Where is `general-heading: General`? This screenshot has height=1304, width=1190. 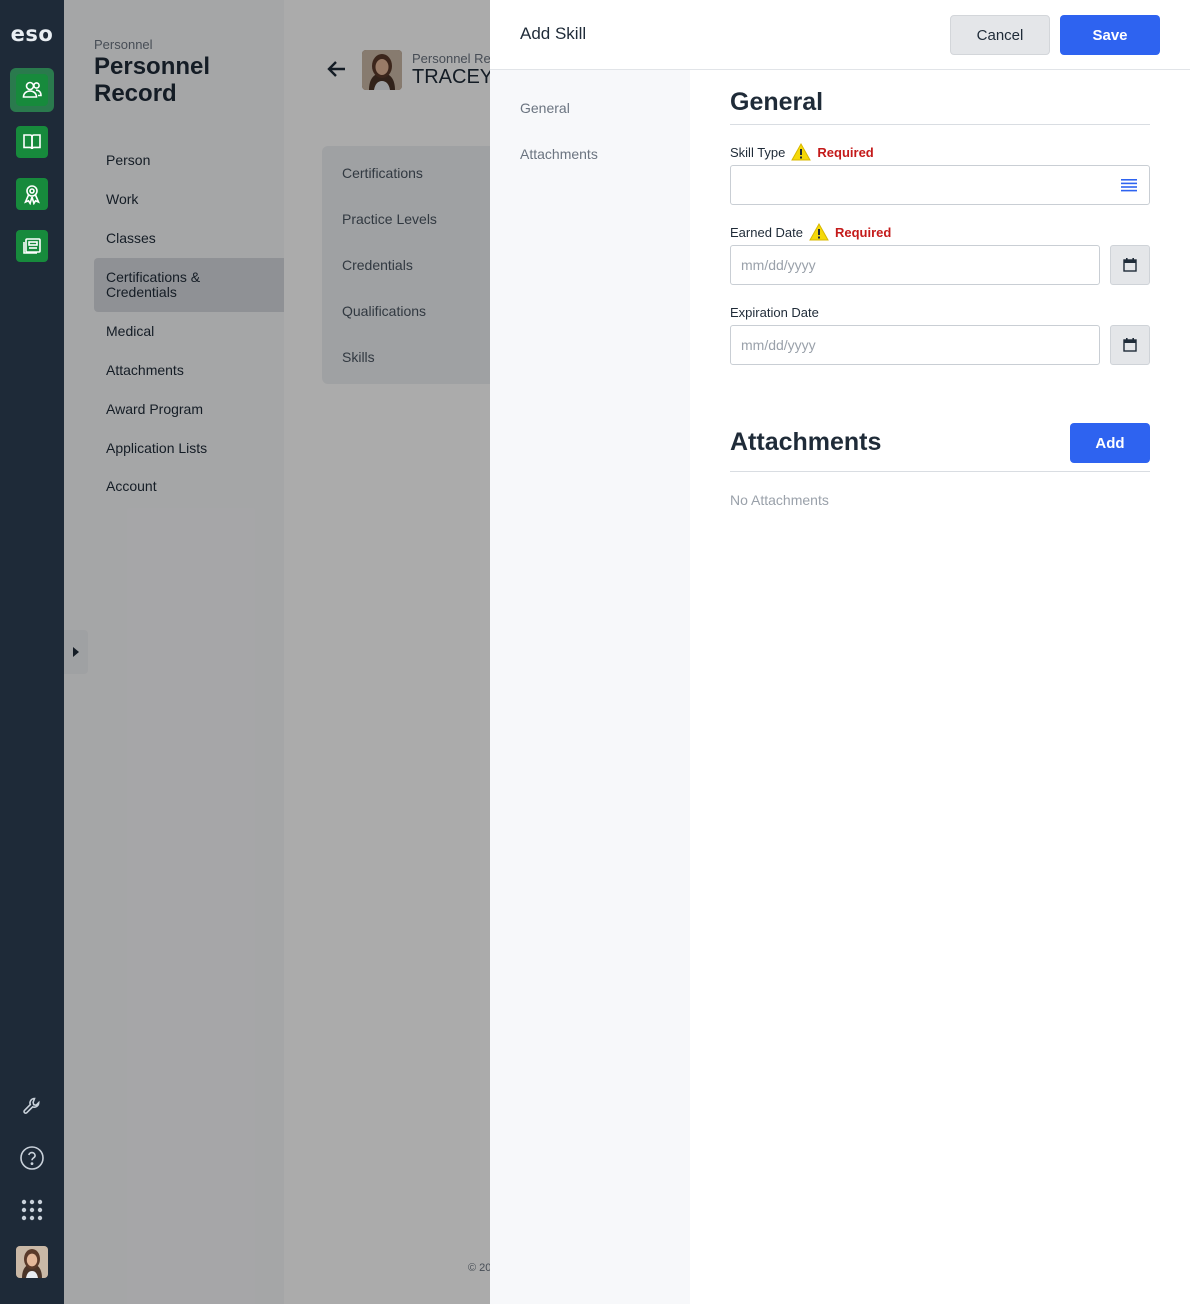 general-heading: General is located at coordinates (777, 102).